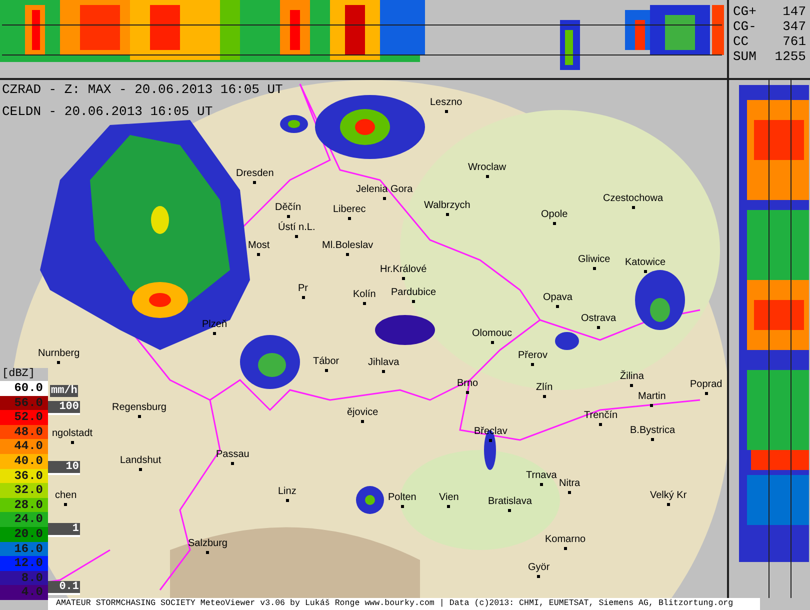 The width and height of the screenshot is (810, 610). Describe the element at coordinates (741, 41) in the screenshot. I see `stat-label: CC` at that location.